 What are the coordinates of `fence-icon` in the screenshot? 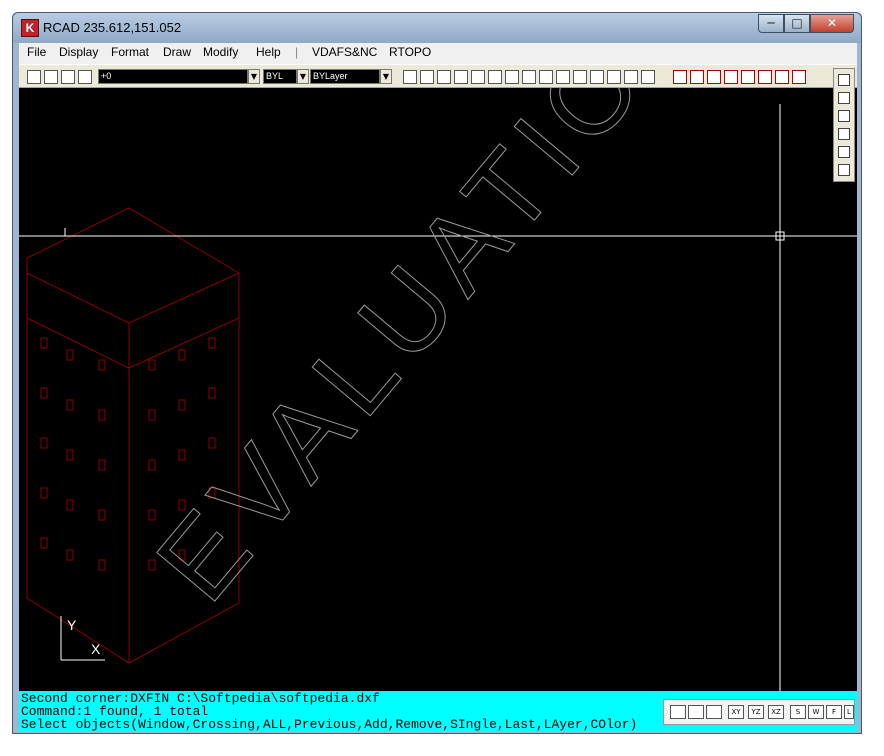 It's located at (614, 77).